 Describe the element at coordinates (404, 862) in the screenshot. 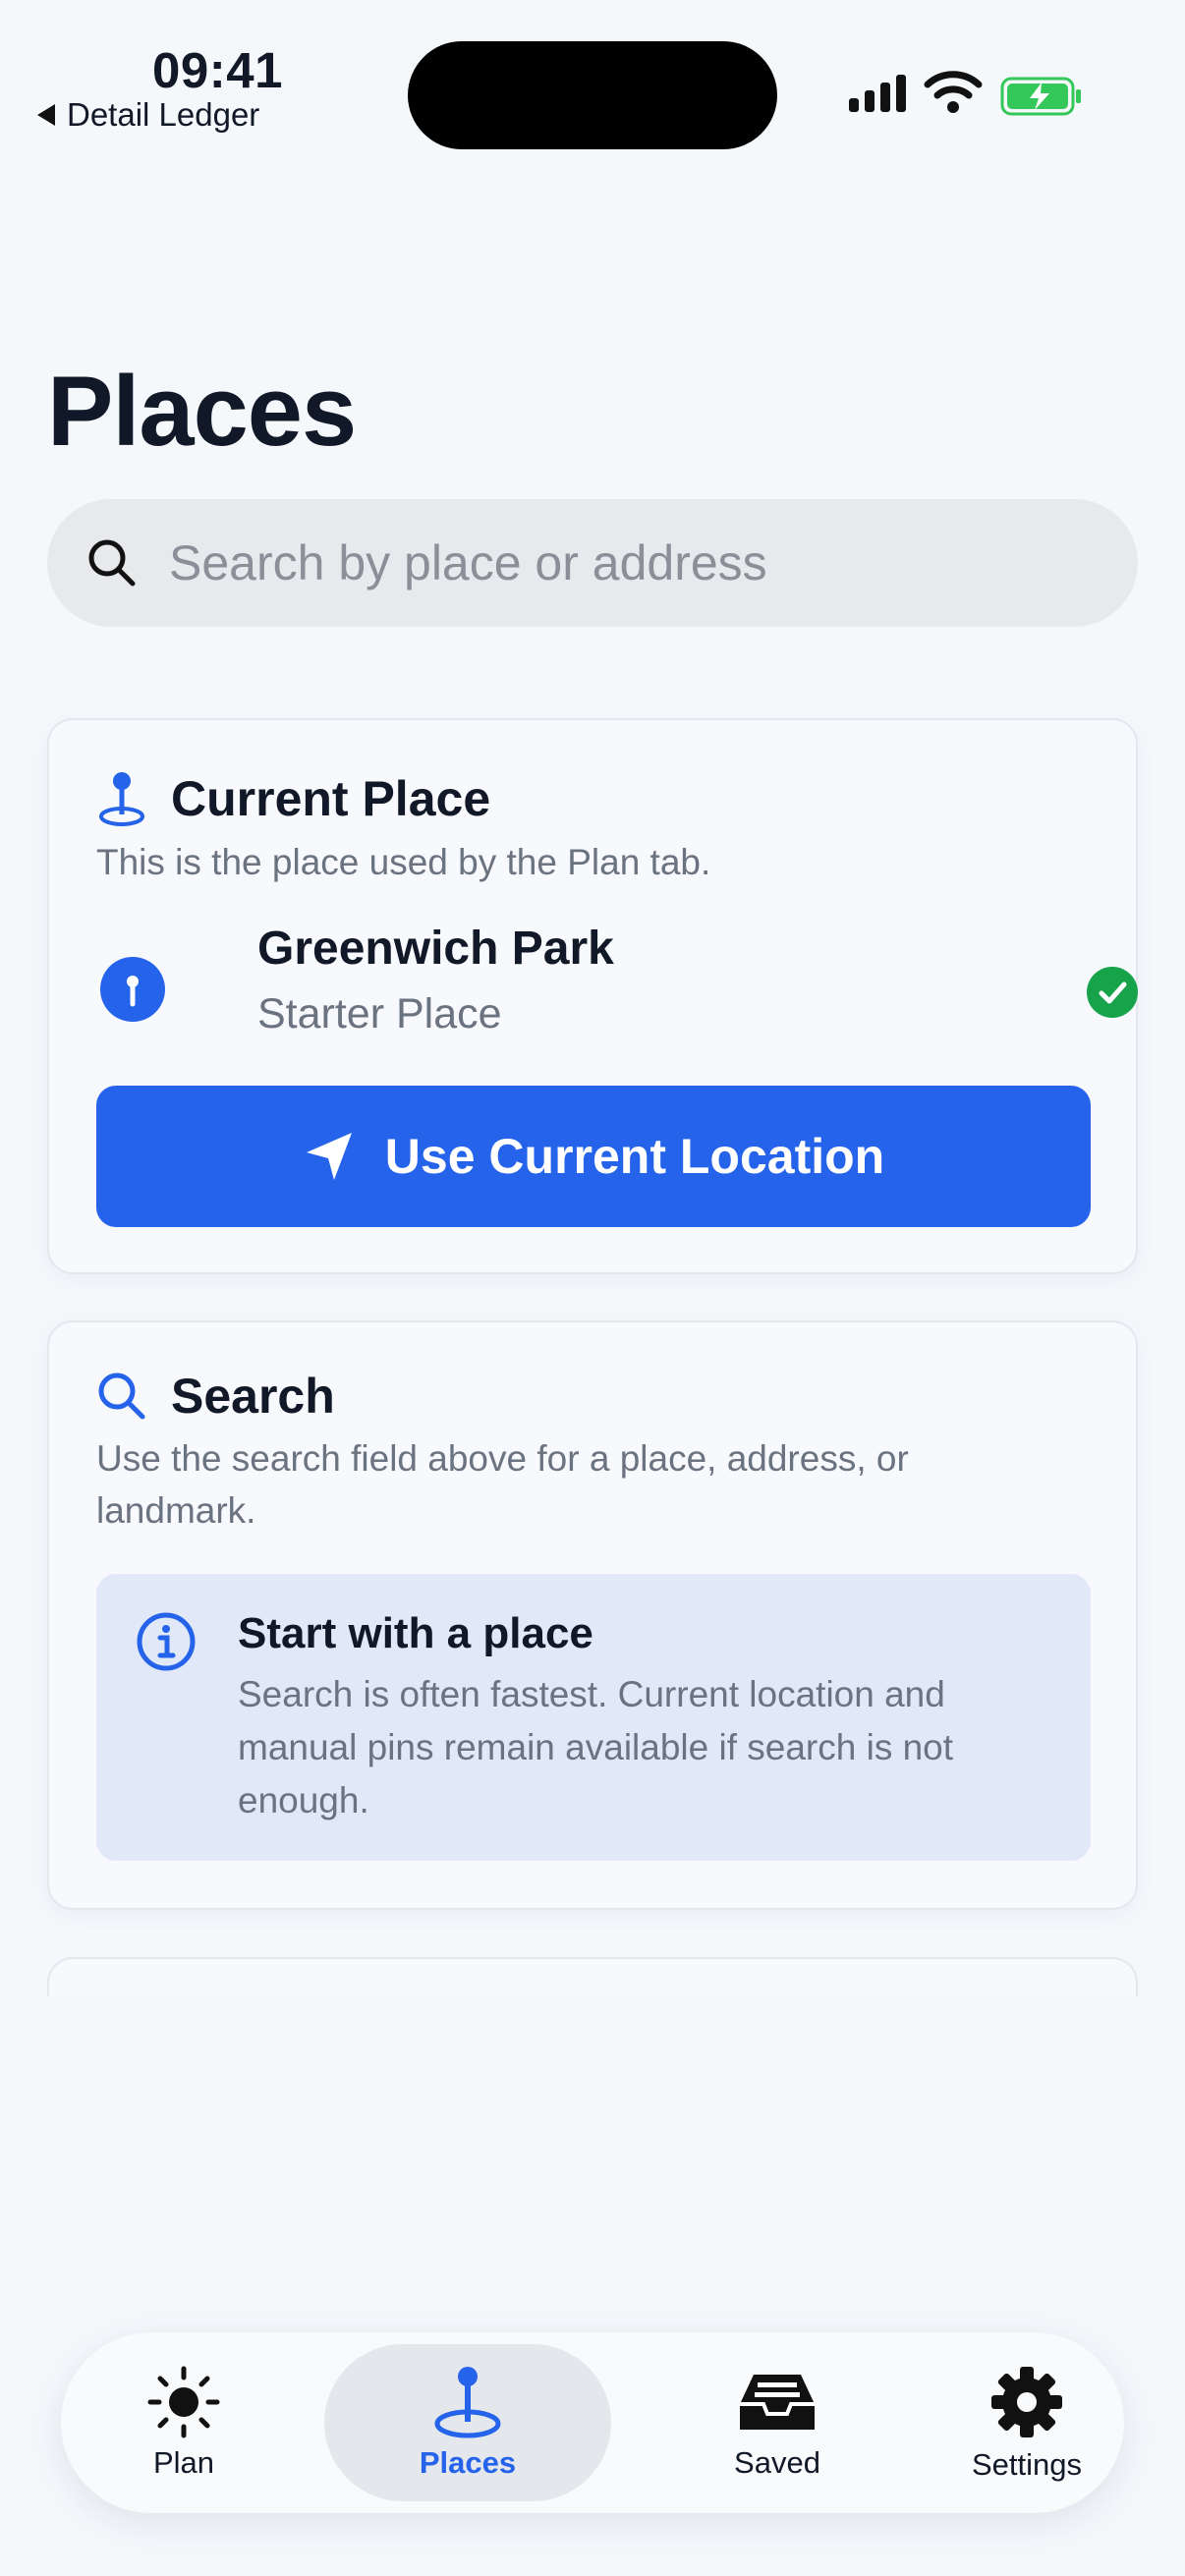

I see `current-place-description: This is the place used by the Plan tab.` at that location.